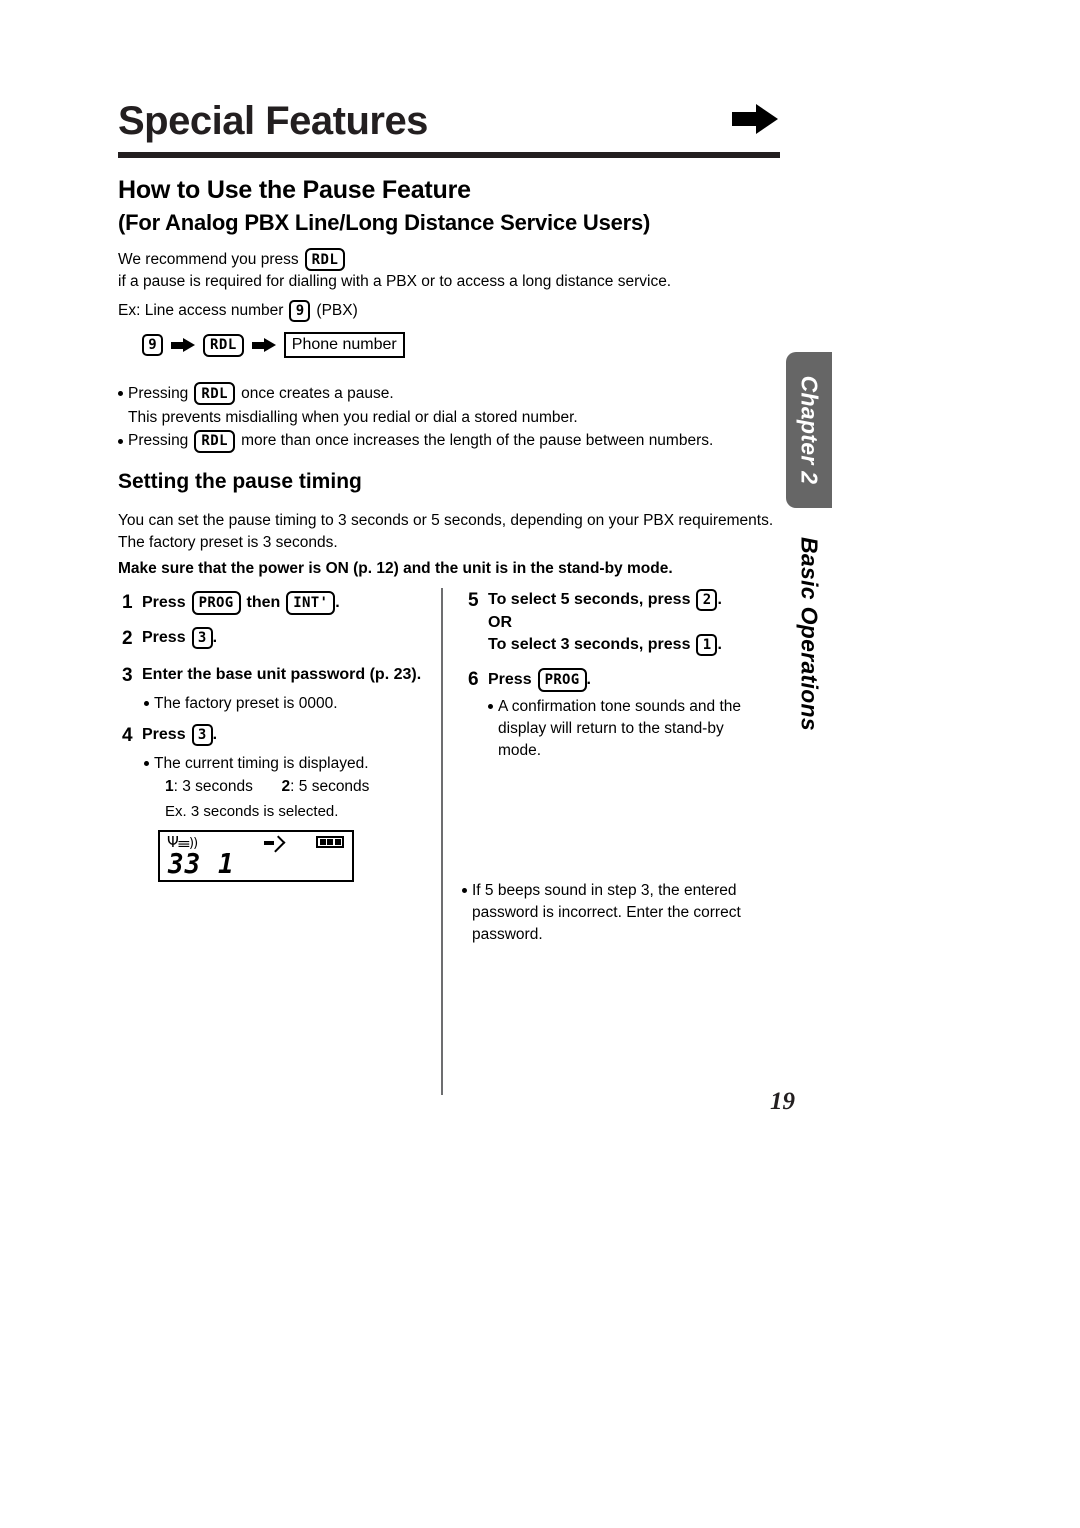 This screenshot has height=1528, width=1080. What do you see at coordinates (164, 735) in the screenshot?
I see `step-4-text-a: Press` at bounding box center [164, 735].